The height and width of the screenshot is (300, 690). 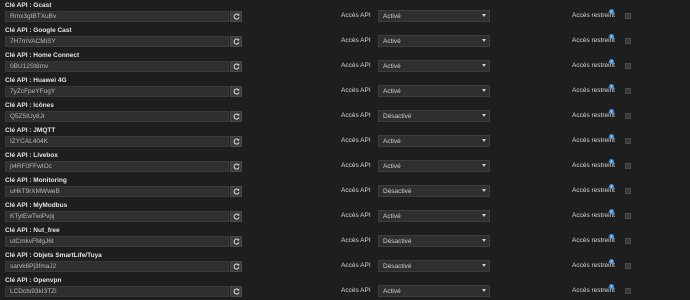 I want to click on api-key-field: 7H7mVACMiSY, so click(x=117, y=41).